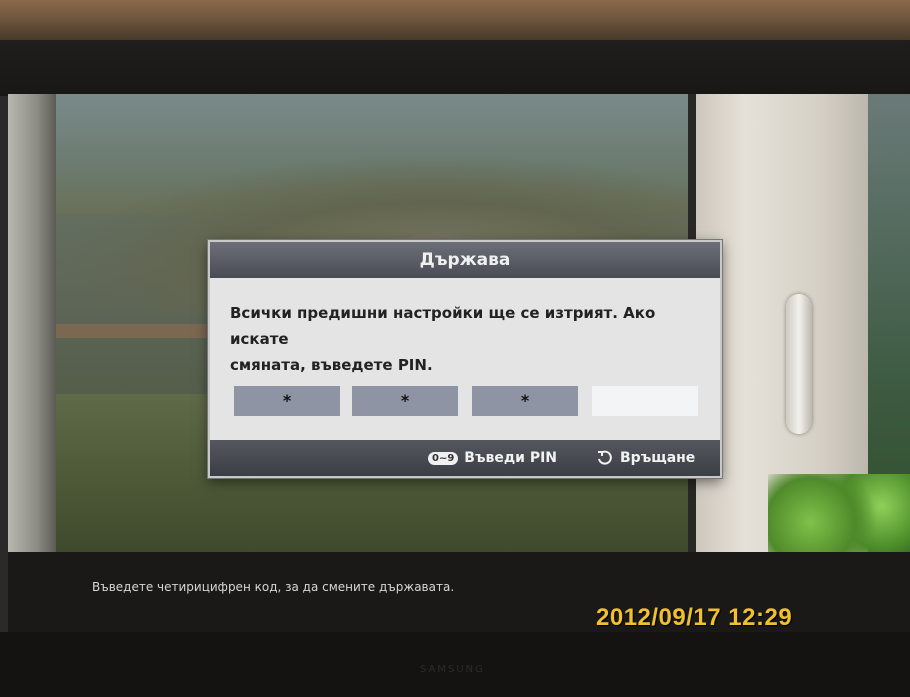 The width and height of the screenshot is (910, 697). I want to click on tv-bezel-top, so click(455, 68).